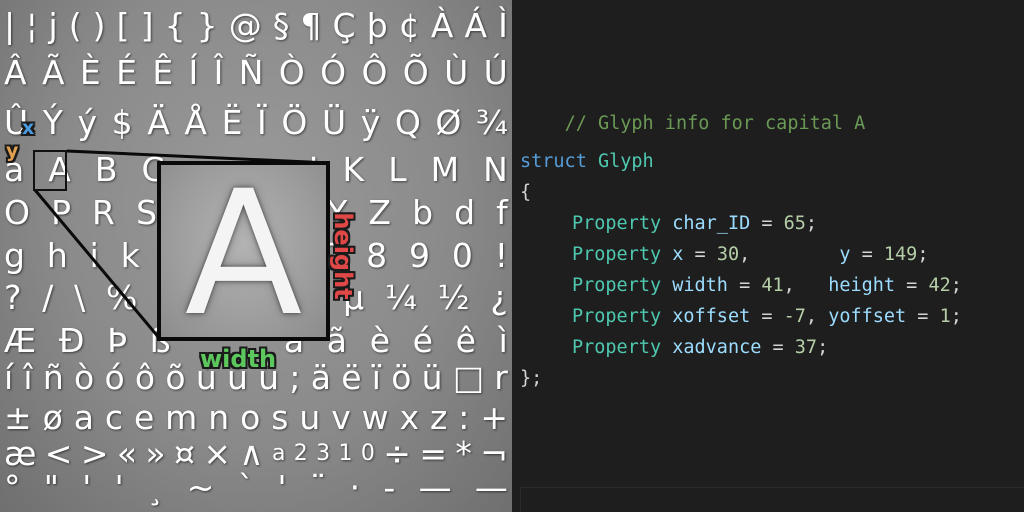  Describe the element at coordinates (939, 285) in the screenshot. I see `height-value: 42` at that location.